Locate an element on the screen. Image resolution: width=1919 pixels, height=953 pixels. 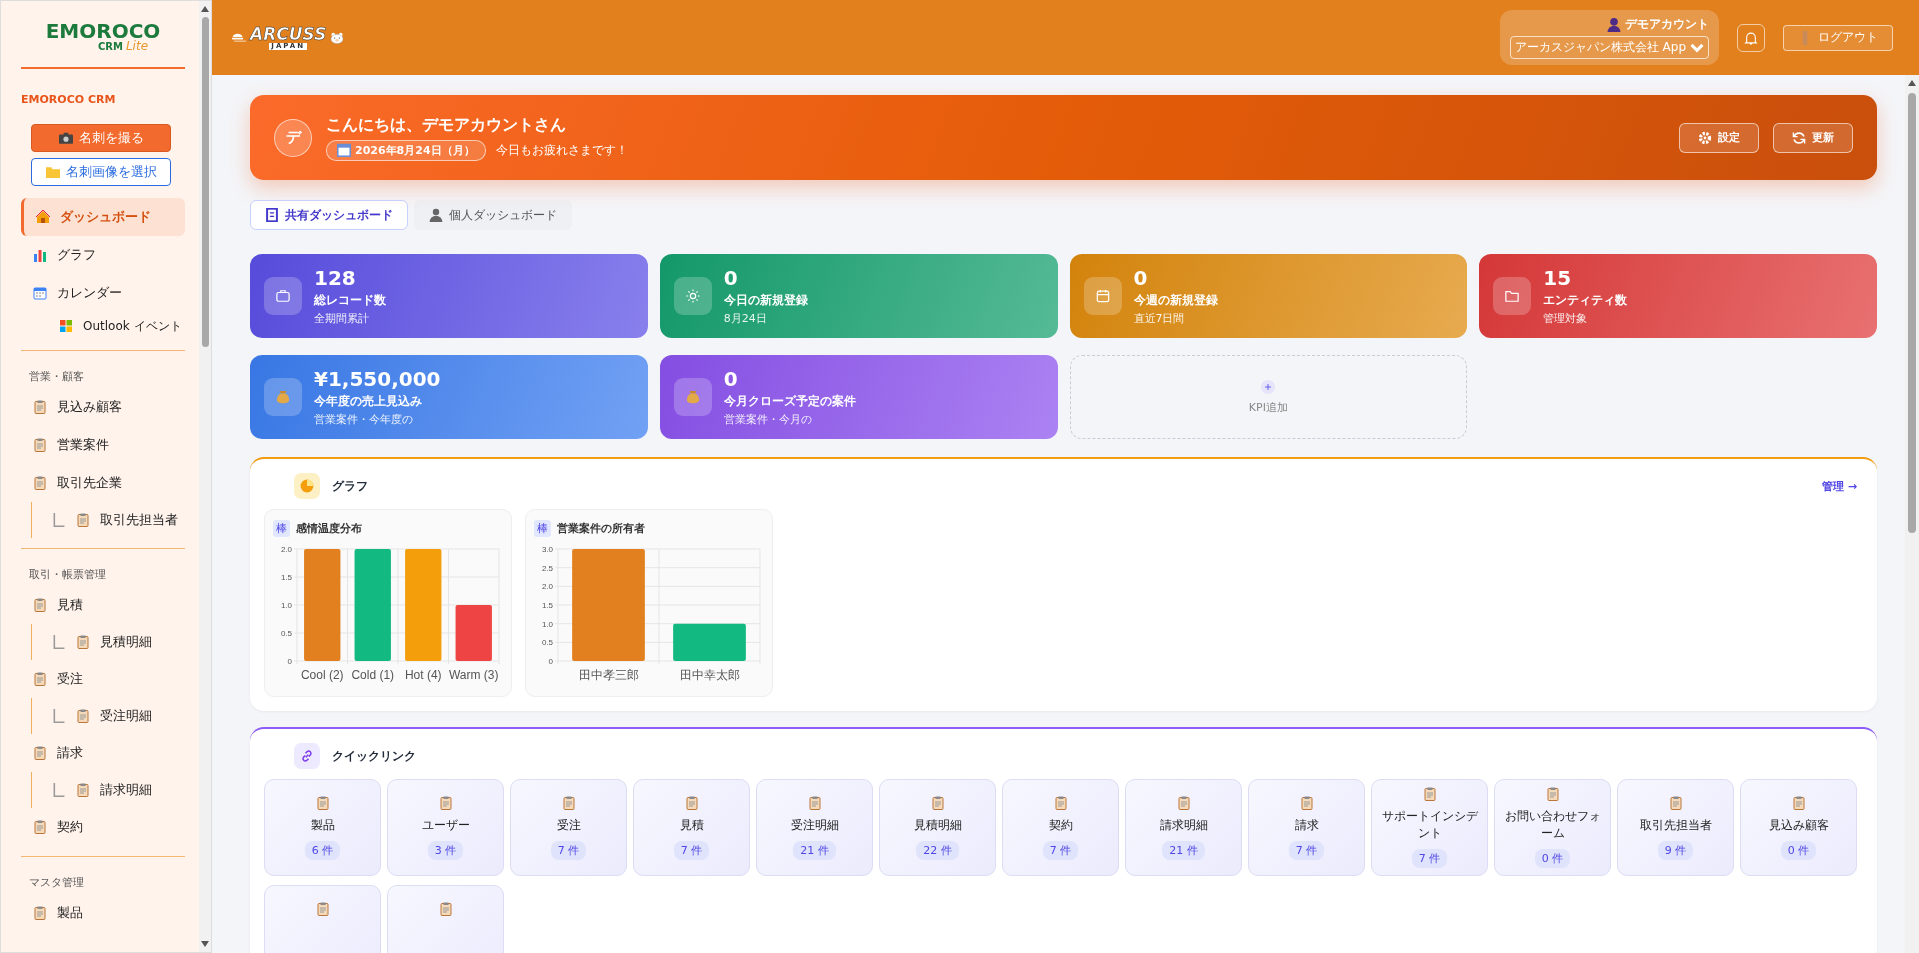
nav-item: 契約 is located at coordinates (103, 827).